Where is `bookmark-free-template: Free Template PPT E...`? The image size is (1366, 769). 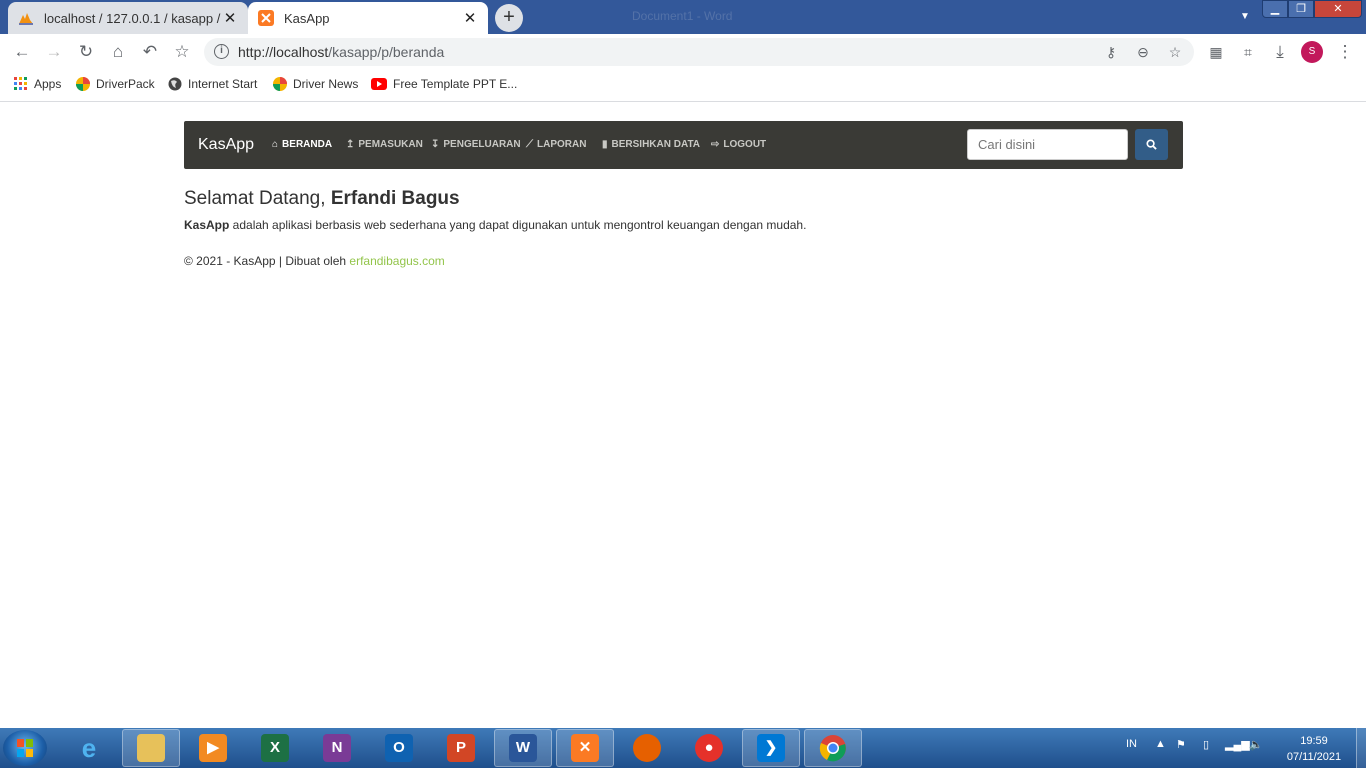
bookmark-free-template: Free Template PPT E... is located at coordinates (444, 84).